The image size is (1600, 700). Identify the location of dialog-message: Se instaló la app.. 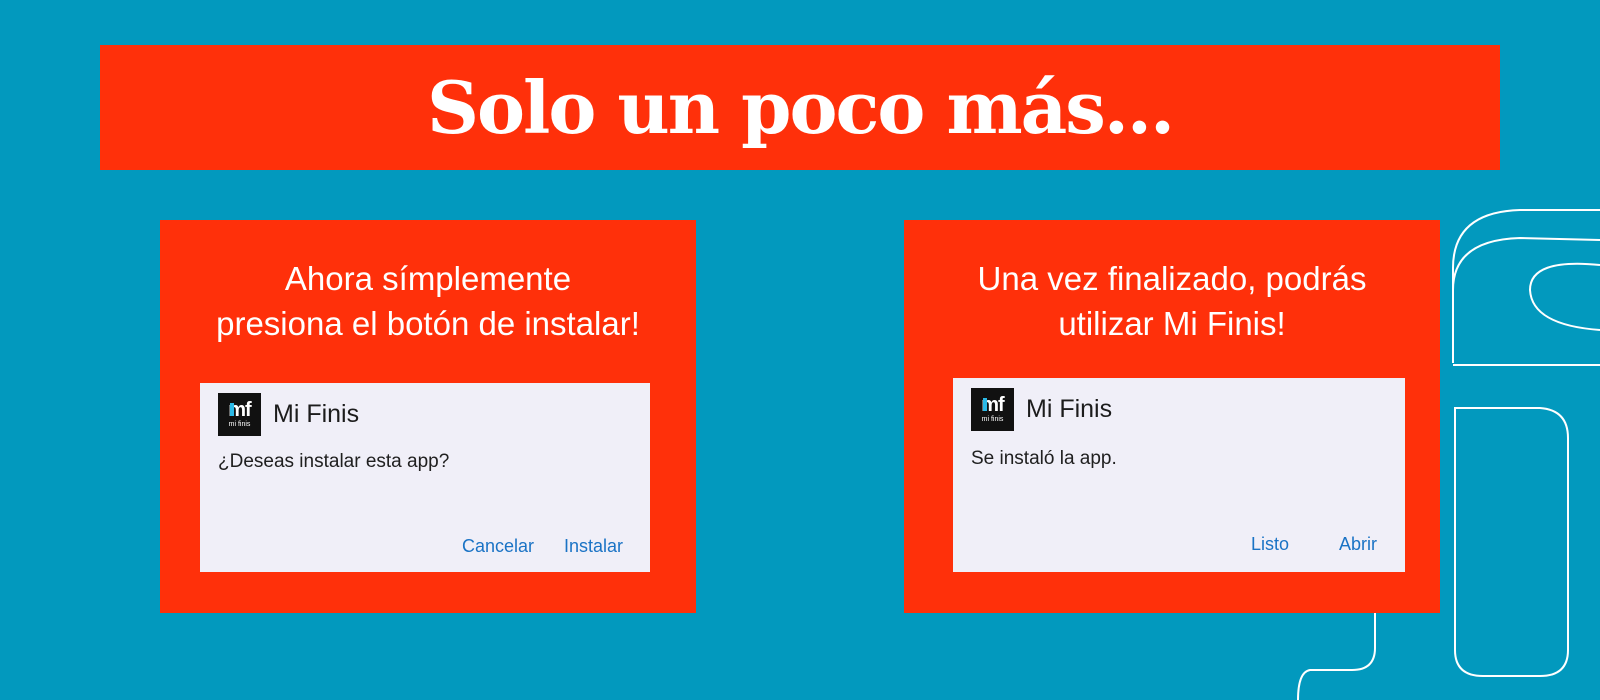
(1044, 458).